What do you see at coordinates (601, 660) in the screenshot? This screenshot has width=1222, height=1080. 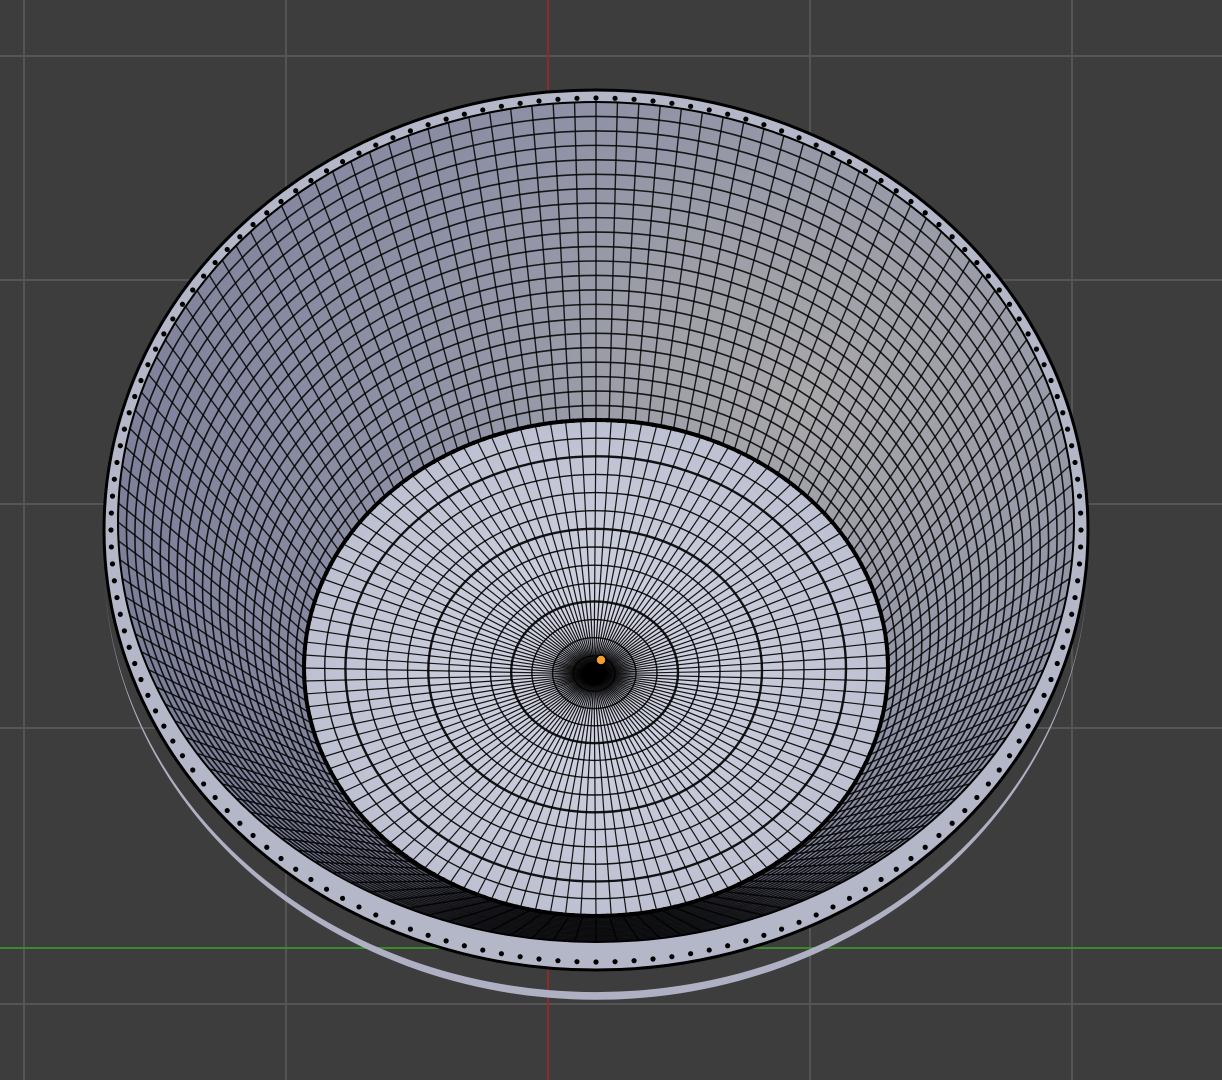 I see `object-origin-icon` at bounding box center [601, 660].